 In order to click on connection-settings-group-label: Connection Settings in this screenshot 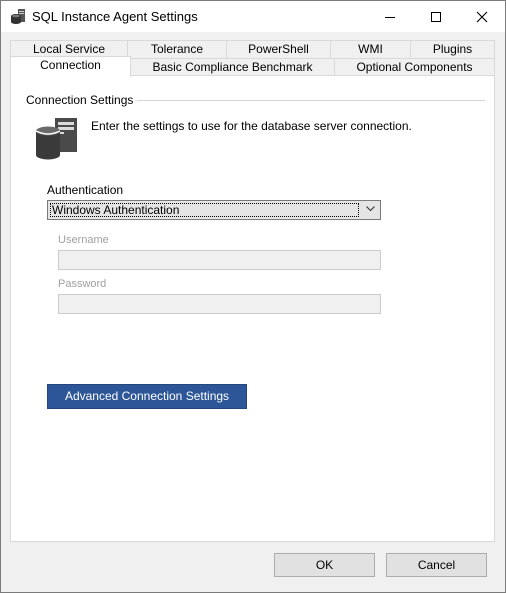, I will do `click(82, 100)`.